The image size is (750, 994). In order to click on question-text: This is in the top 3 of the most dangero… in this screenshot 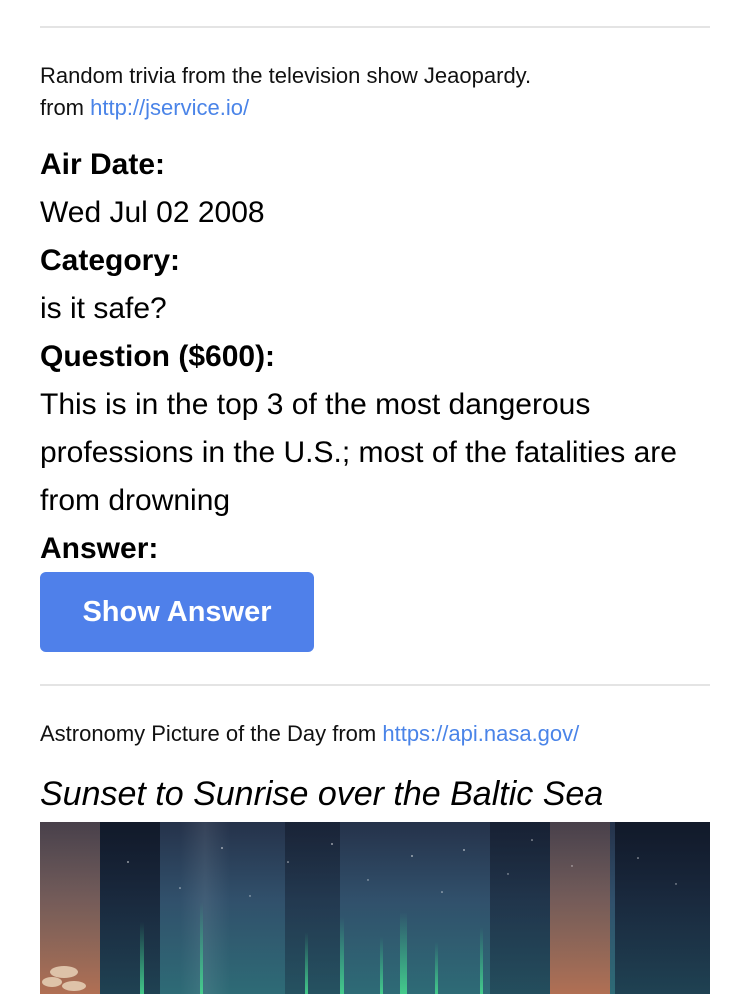, I will do `click(358, 452)`.